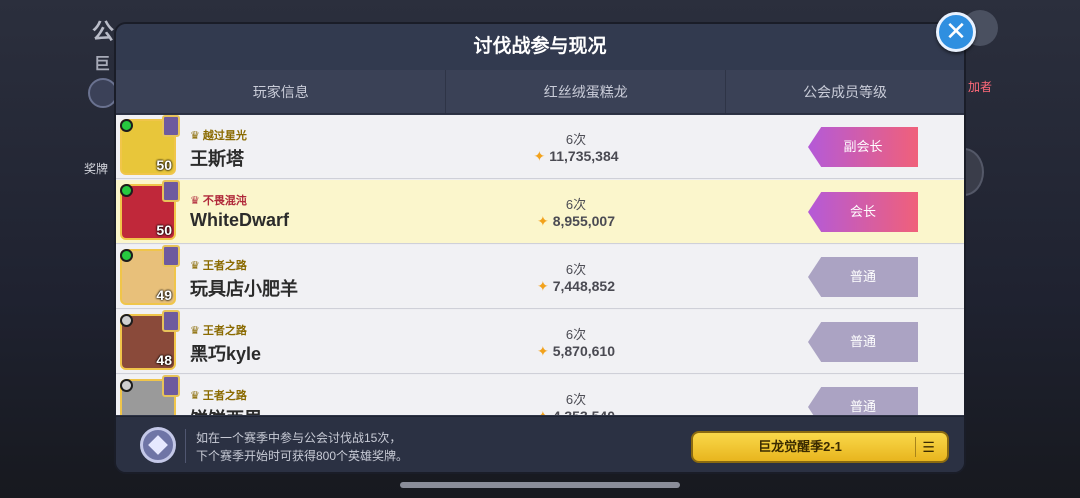  Describe the element at coordinates (224, 201) in the screenshot. I see `player-title-label: 不畏混沌` at that location.